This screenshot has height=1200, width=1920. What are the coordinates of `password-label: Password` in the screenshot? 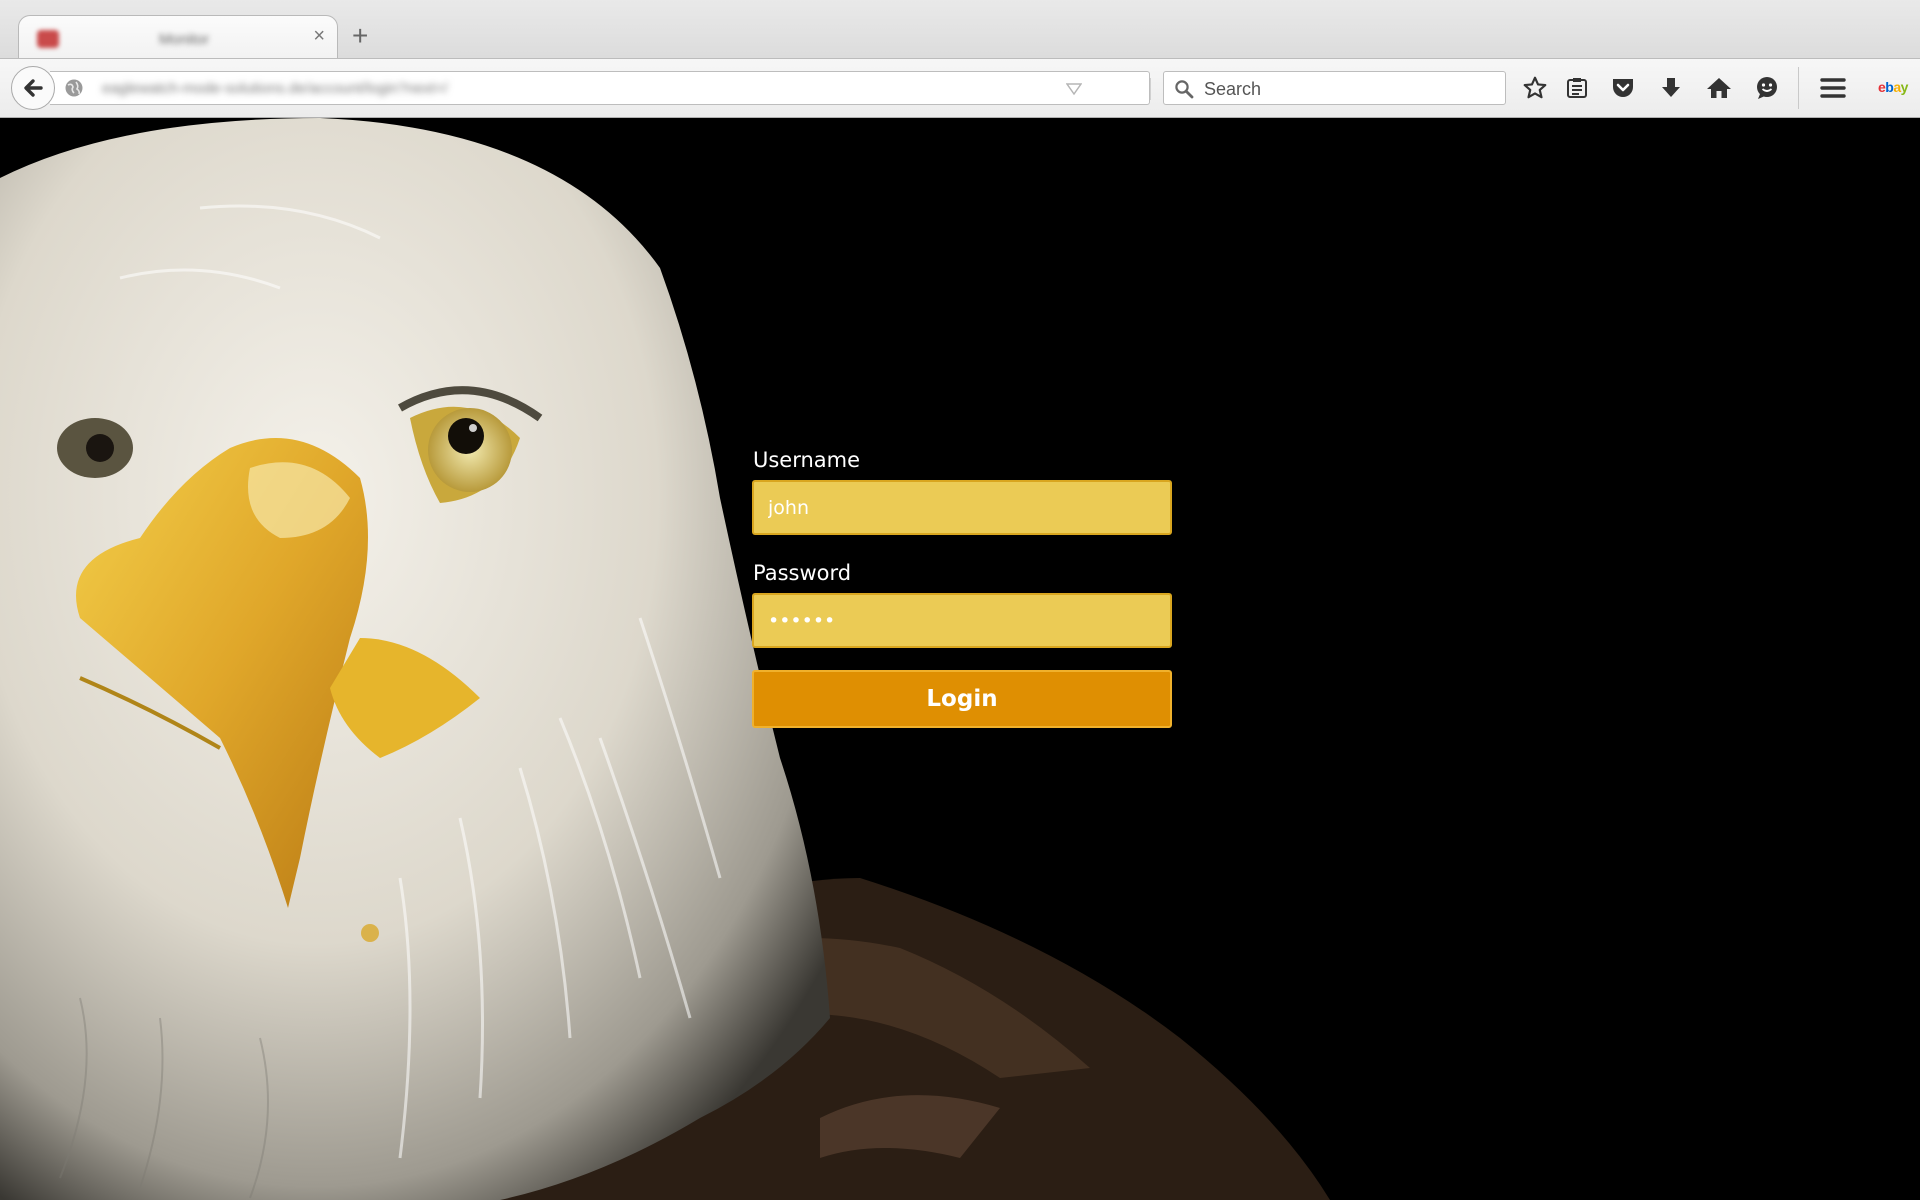 It's located at (802, 573).